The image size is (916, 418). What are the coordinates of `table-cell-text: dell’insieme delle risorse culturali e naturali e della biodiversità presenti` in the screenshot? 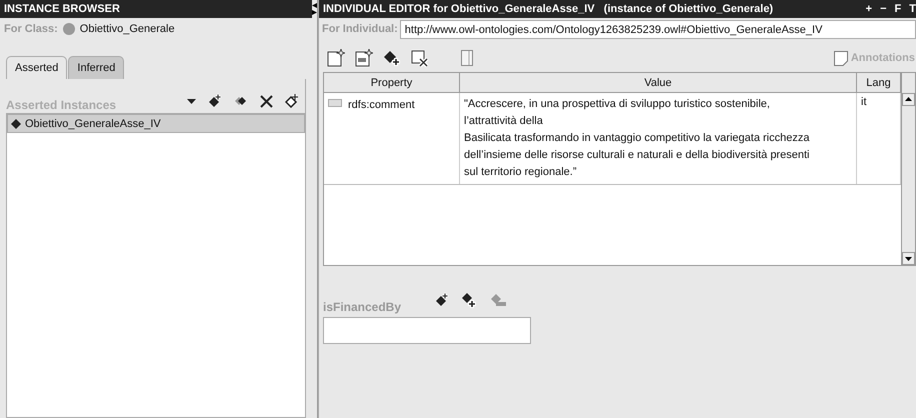 It's located at (637, 155).